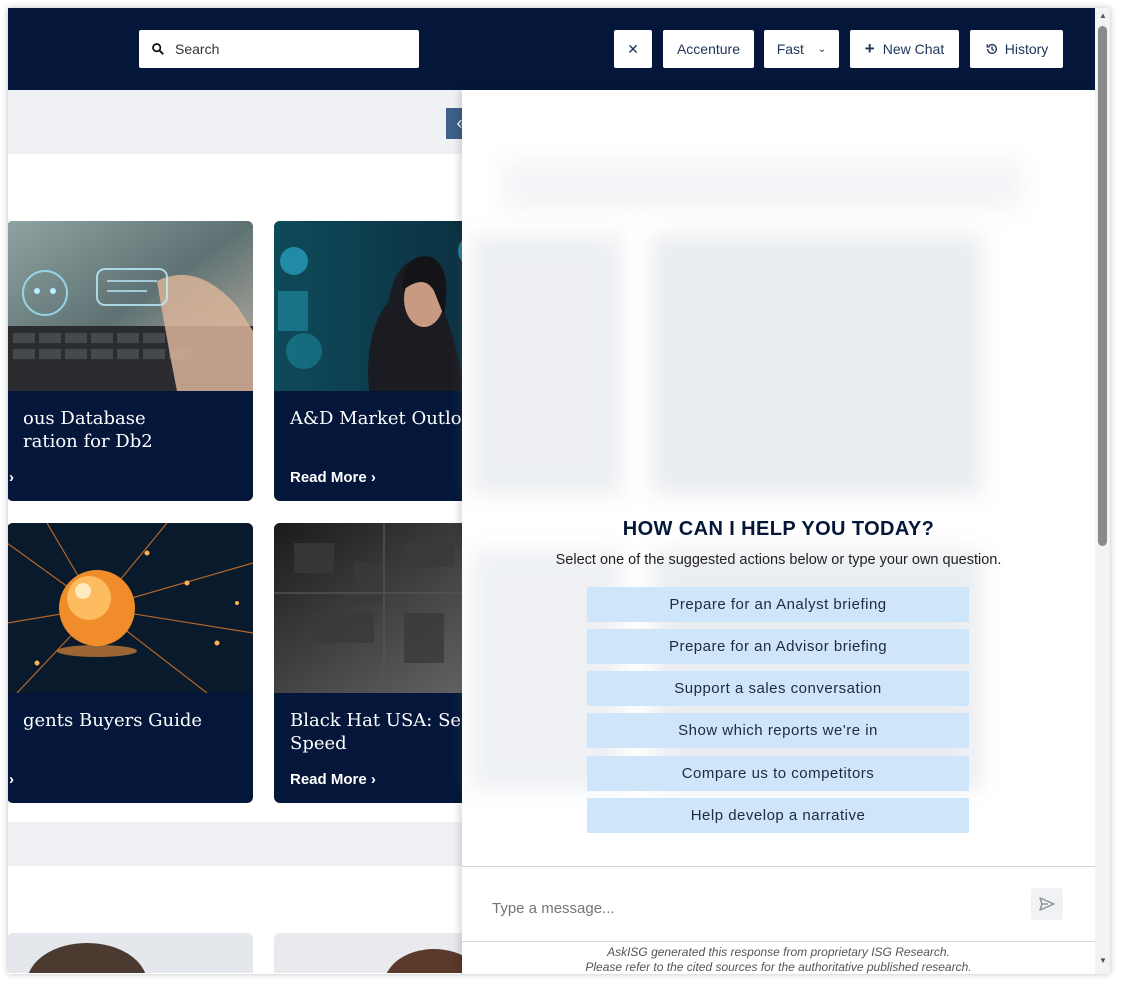 This screenshot has height=998, width=1133. I want to click on card-title: gents Buyers Guide, so click(113, 720).